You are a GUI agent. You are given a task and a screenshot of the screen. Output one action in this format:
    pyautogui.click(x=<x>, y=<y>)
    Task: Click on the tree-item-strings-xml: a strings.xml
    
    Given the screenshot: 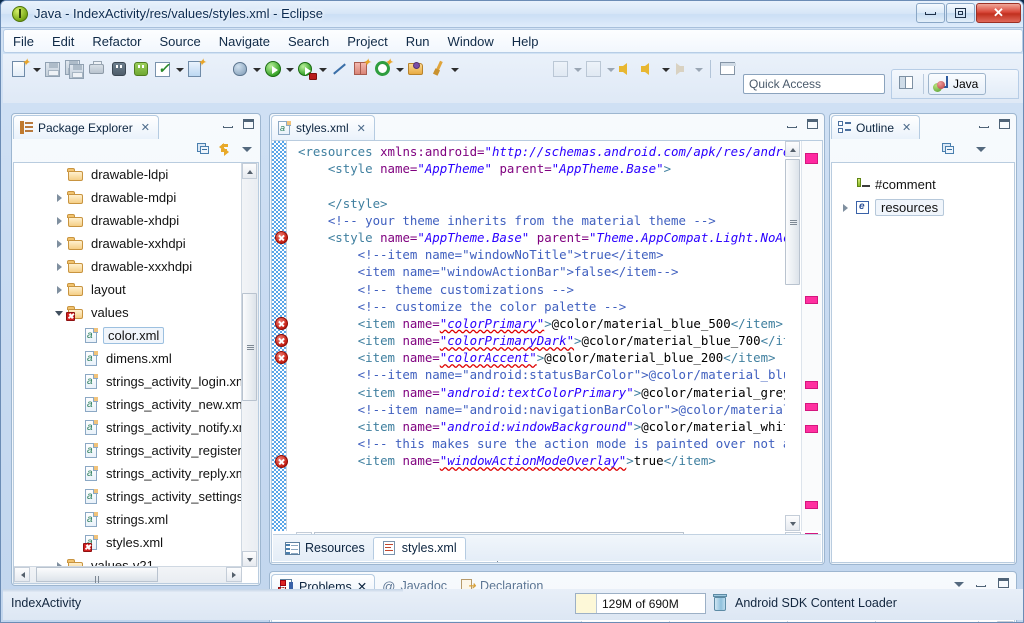 What is the action you would take?
    pyautogui.click(x=128, y=519)
    